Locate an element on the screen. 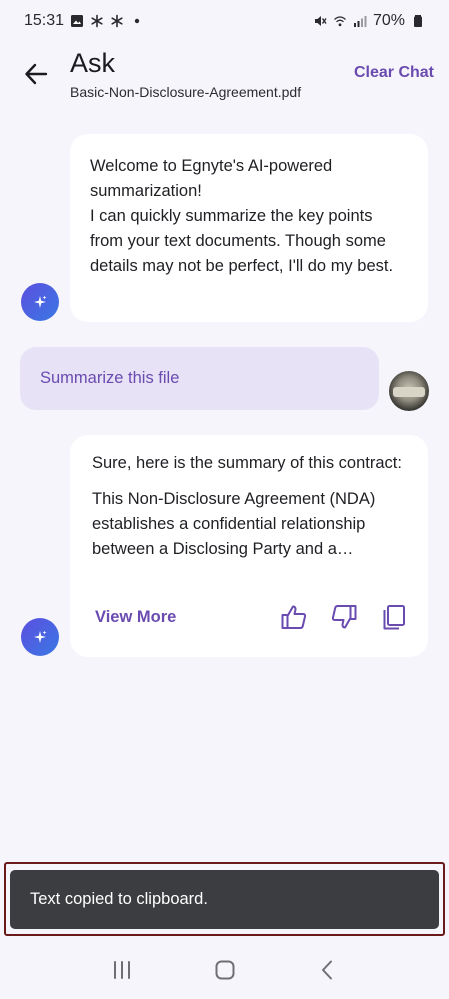 The width and height of the screenshot is (449, 999). snackbar-text: Text copied to clipboard. is located at coordinates (119, 899).